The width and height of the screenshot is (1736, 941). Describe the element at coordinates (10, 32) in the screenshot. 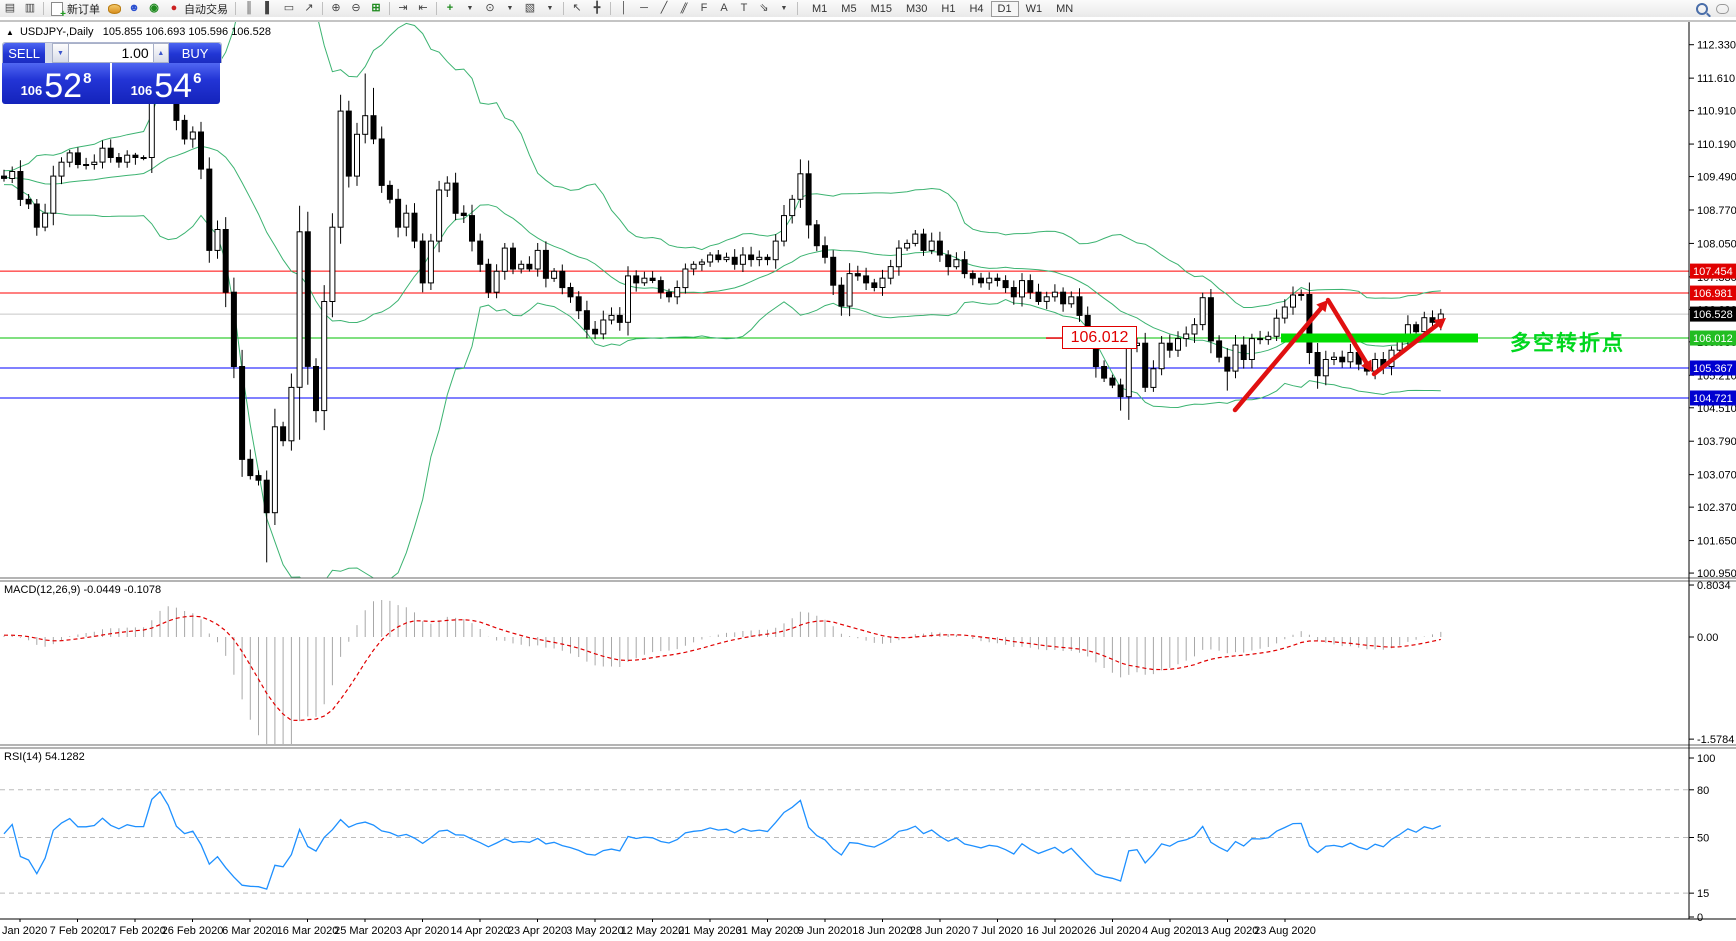

I see `collapse-arrow-icon: ▲` at that location.